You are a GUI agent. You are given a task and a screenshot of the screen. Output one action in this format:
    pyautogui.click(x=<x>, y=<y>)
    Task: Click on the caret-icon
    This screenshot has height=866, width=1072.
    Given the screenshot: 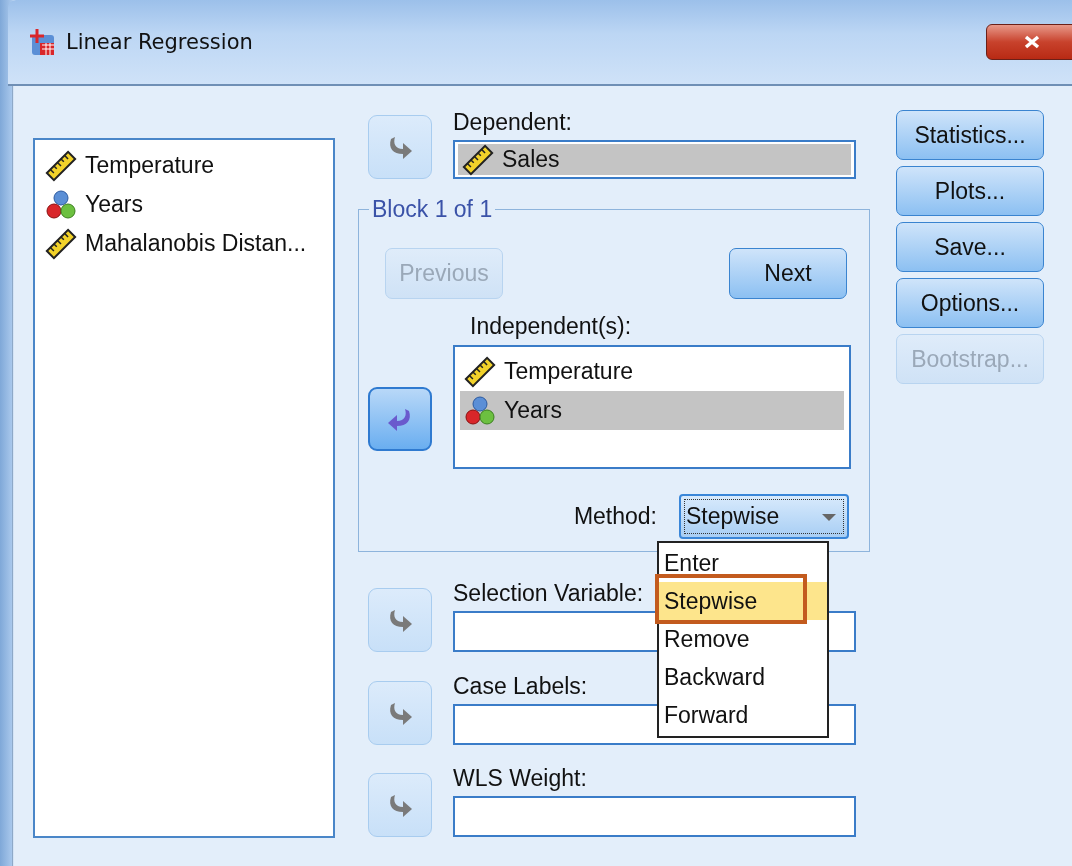 What is the action you would take?
    pyautogui.click(x=829, y=516)
    